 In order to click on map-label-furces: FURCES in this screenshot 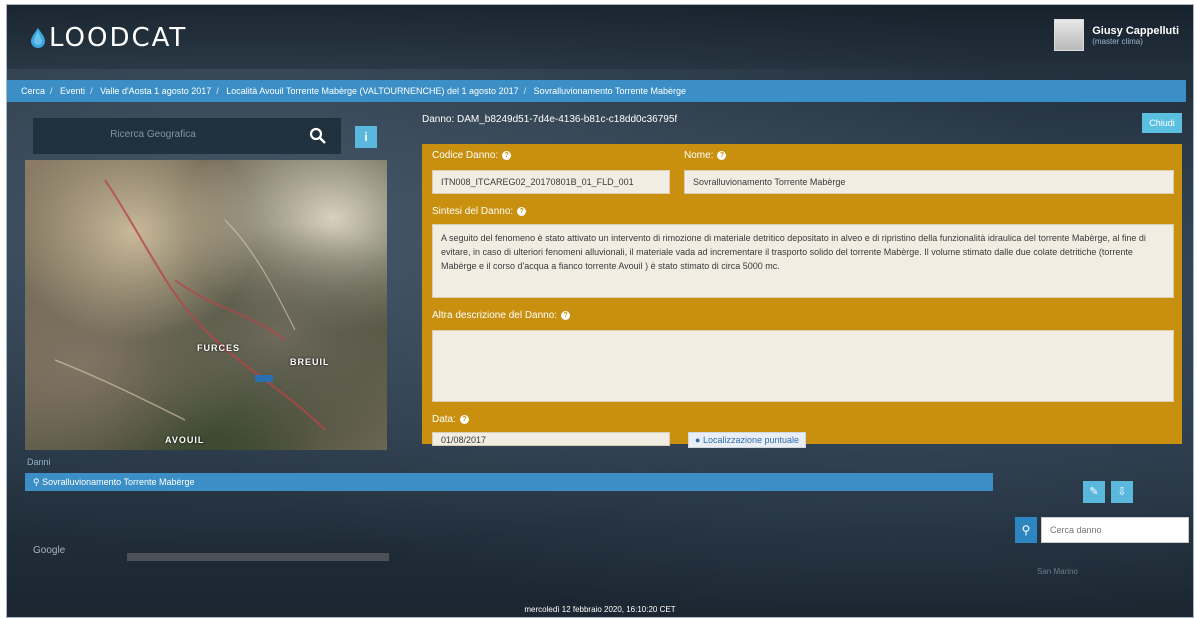, I will do `click(219, 348)`.